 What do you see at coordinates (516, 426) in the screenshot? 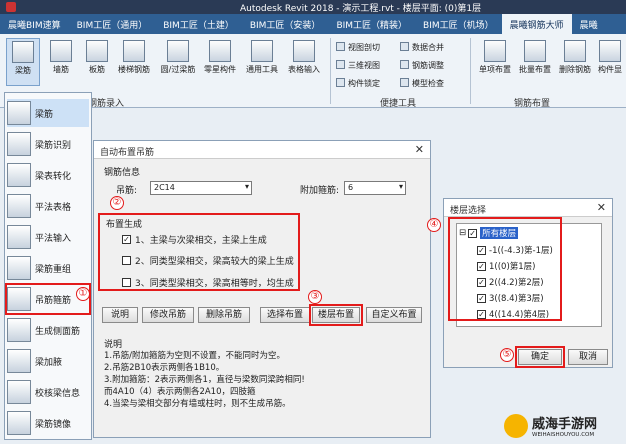
I see `watermark-logo-icon` at bounding box center [516, 426].